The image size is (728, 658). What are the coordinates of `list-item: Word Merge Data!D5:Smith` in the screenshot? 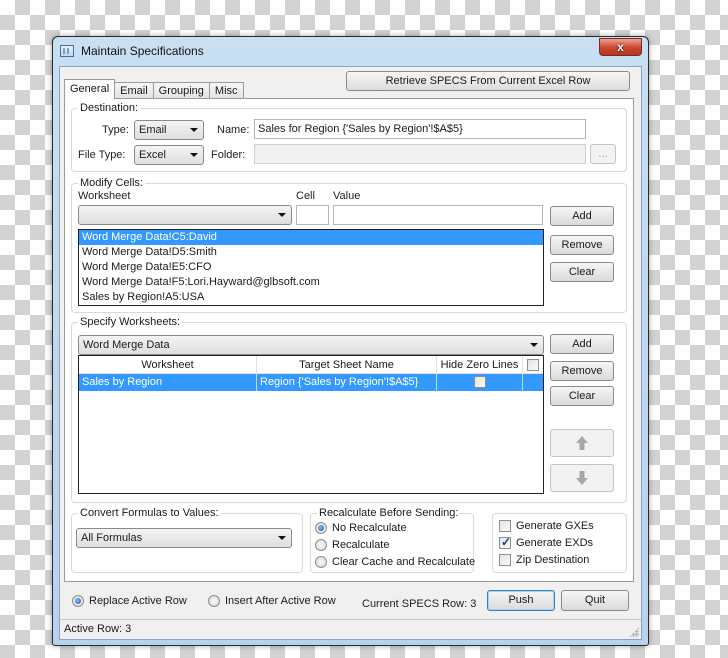 It's located at (311, 252).